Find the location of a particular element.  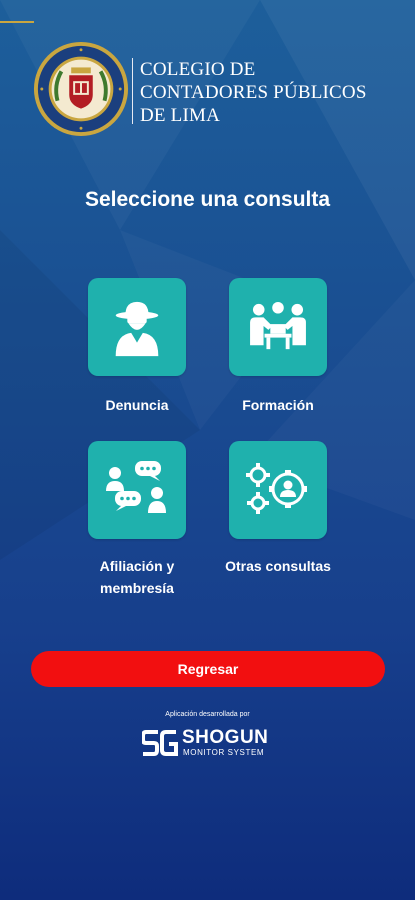

developer-credit: Aplicación desarrollada por is located at coordinates (207, 714).